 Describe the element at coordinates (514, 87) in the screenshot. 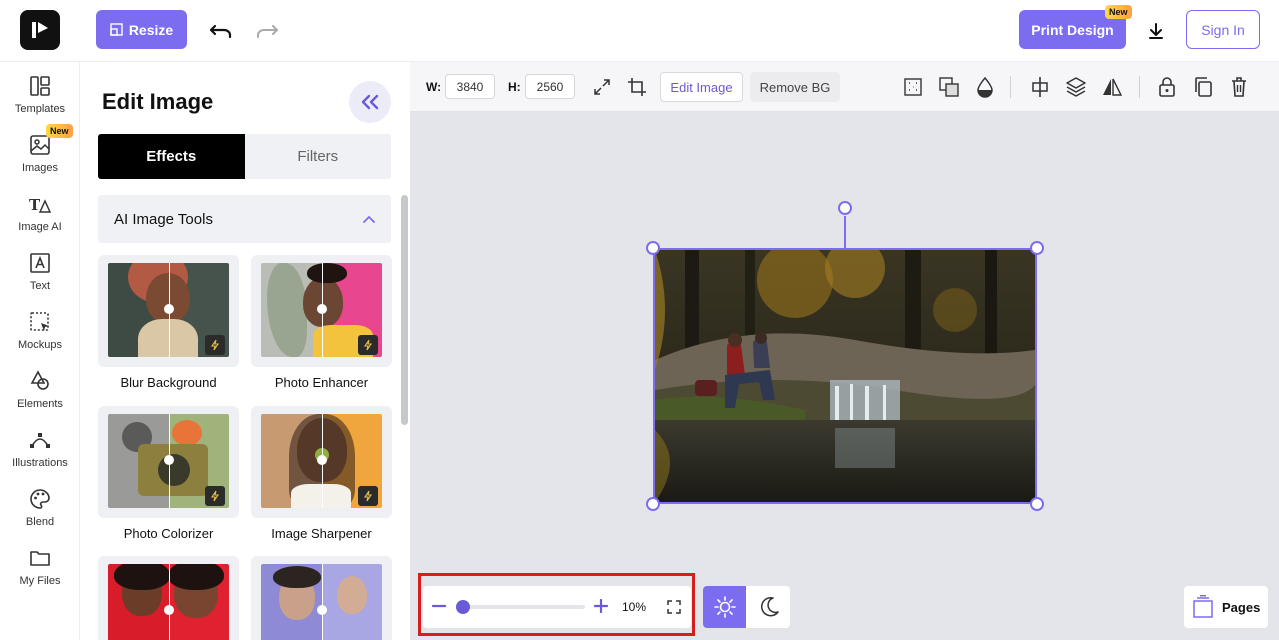

I see `height-label: H:` at that location.